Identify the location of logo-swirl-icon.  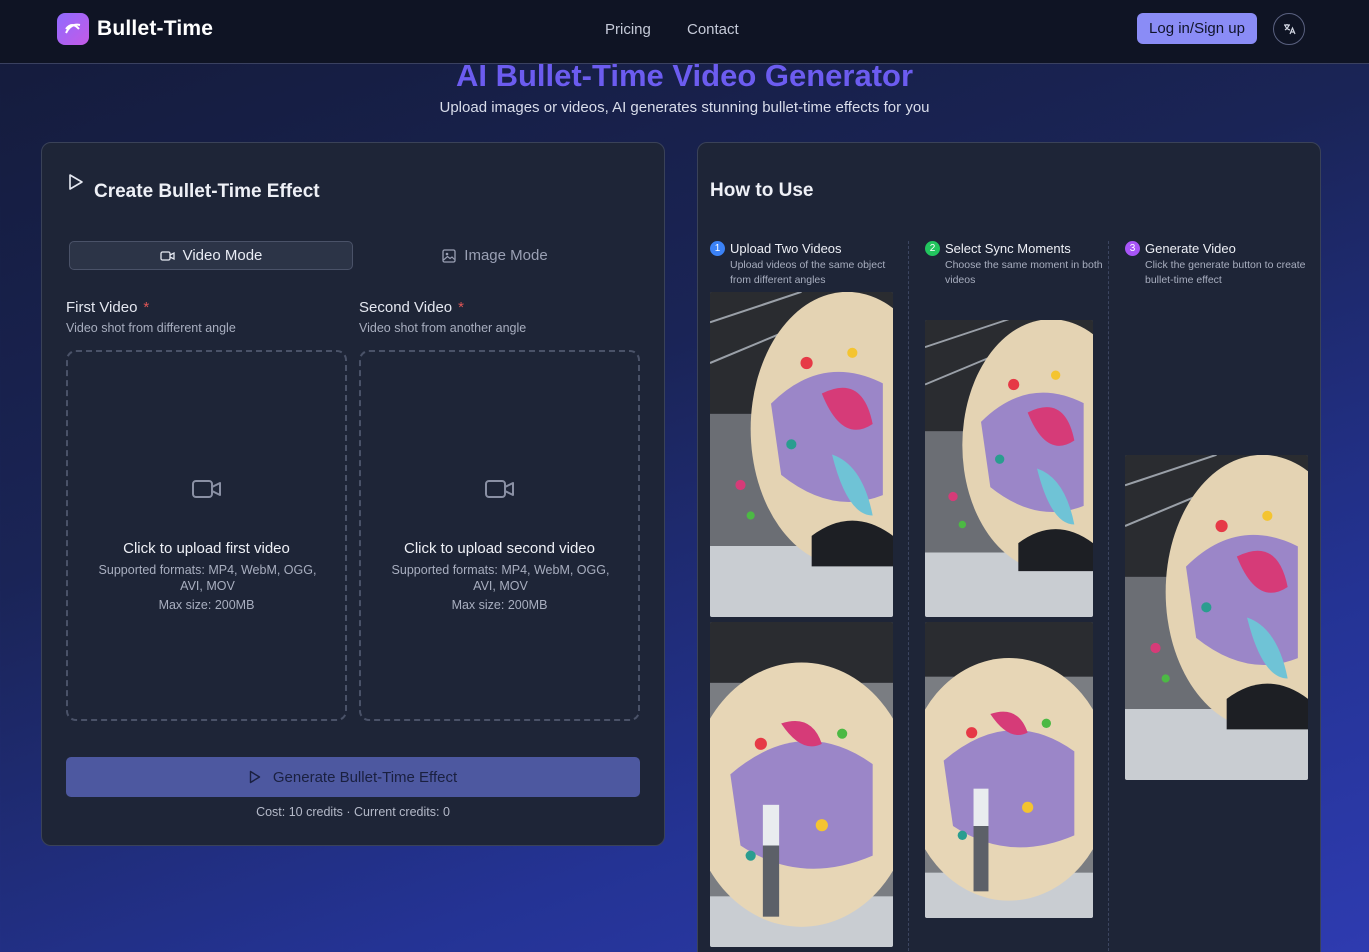
(73, 28).